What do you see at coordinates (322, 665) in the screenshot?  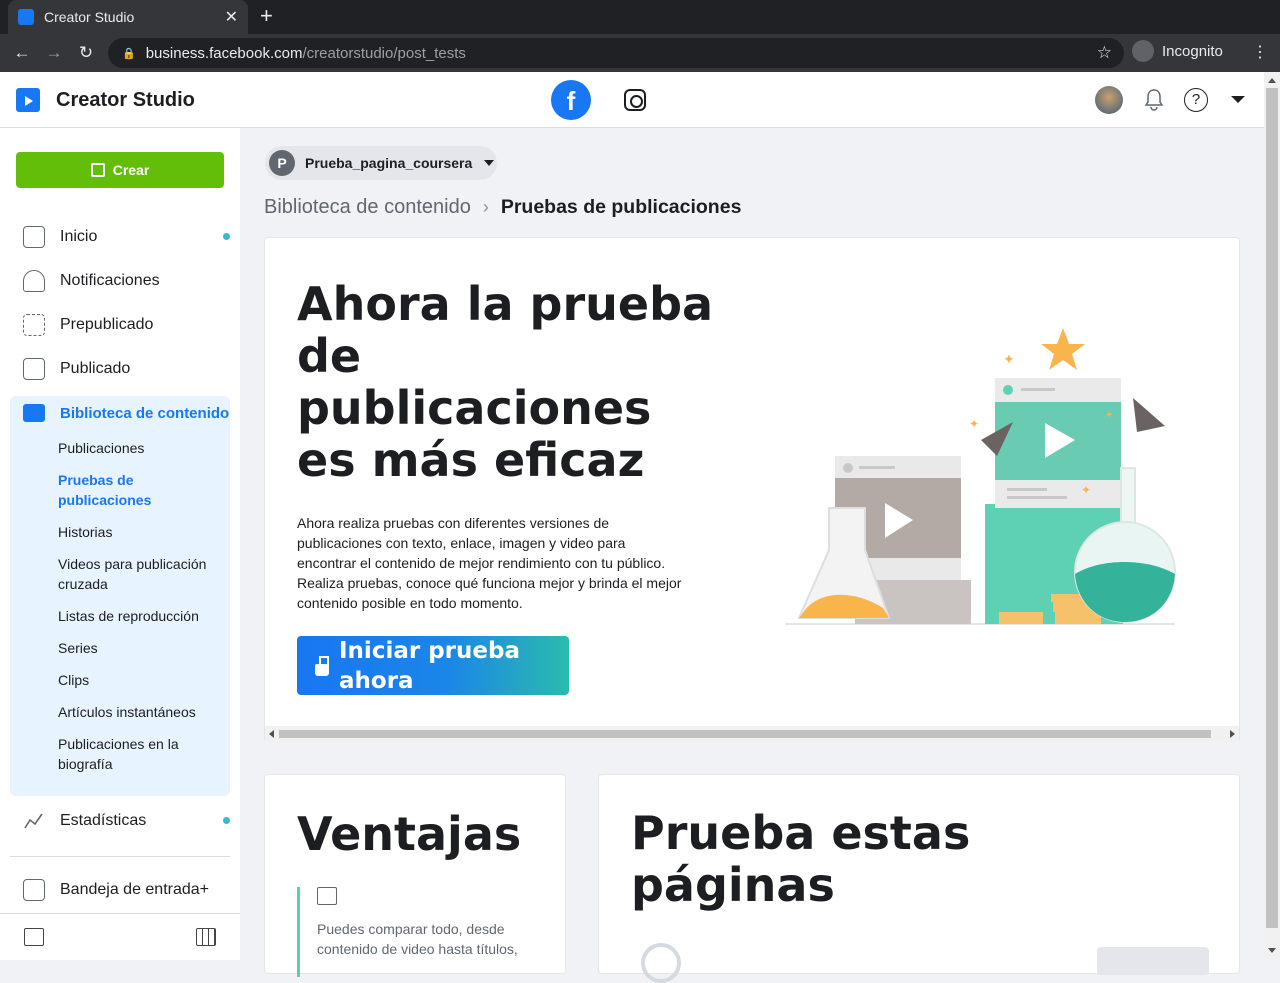 I see `flask-icon` at bounding box center [322, 665].